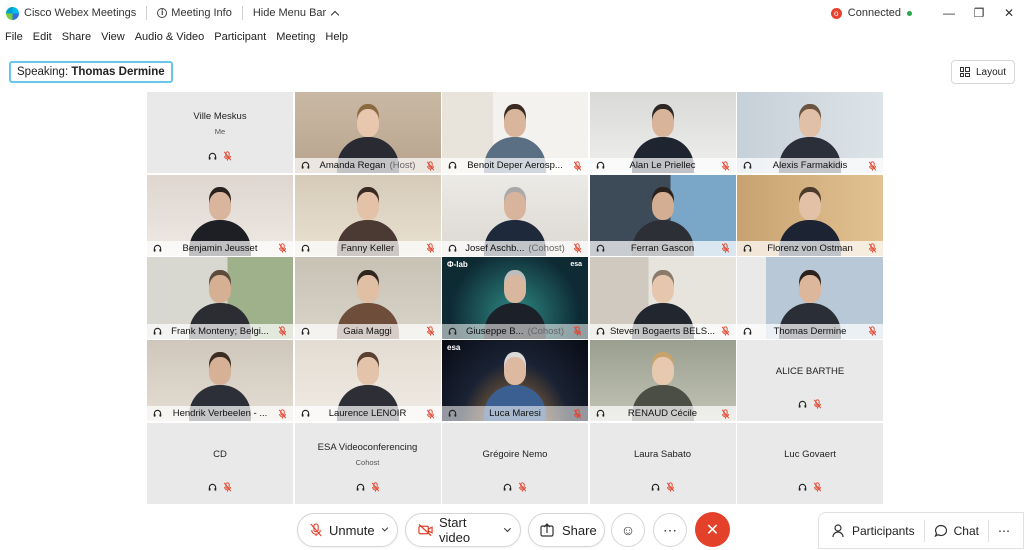  Describe the element at coordinates (979, 13) in the screenshot. I see `maximize-button: ❐` at that location.